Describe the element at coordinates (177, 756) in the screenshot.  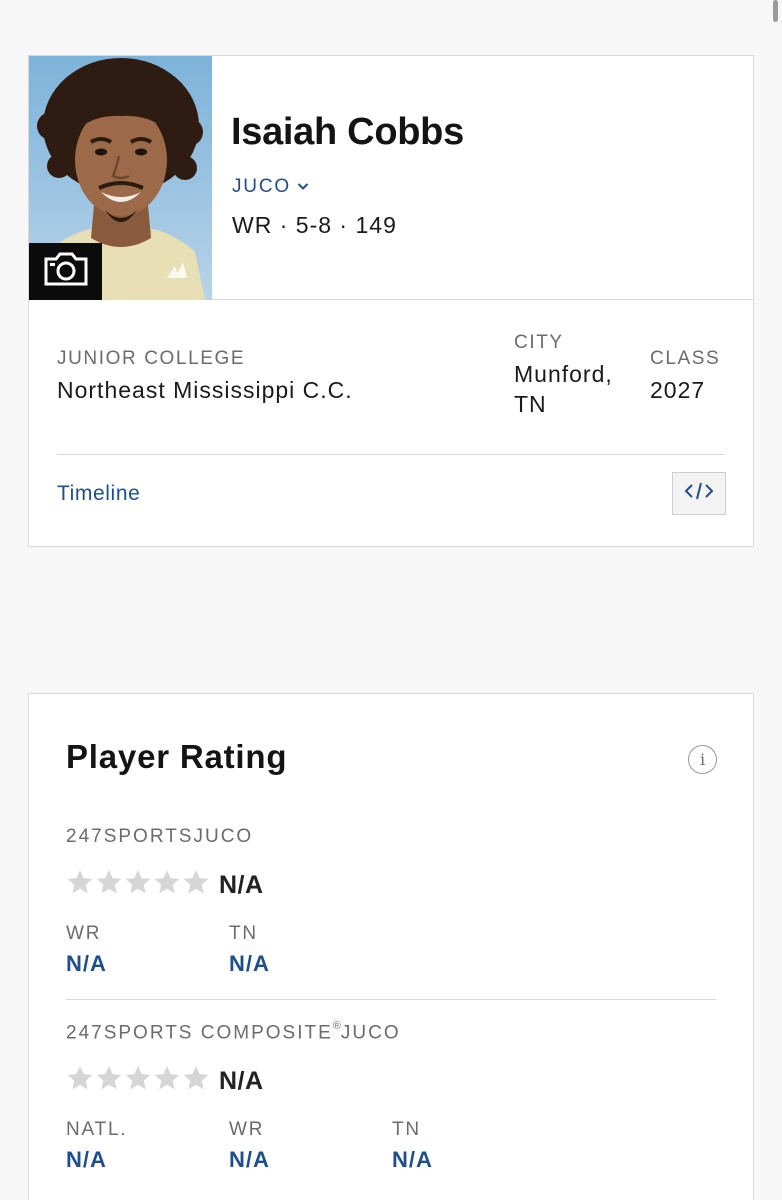
I see `rating-title: Player Rating` at that location.